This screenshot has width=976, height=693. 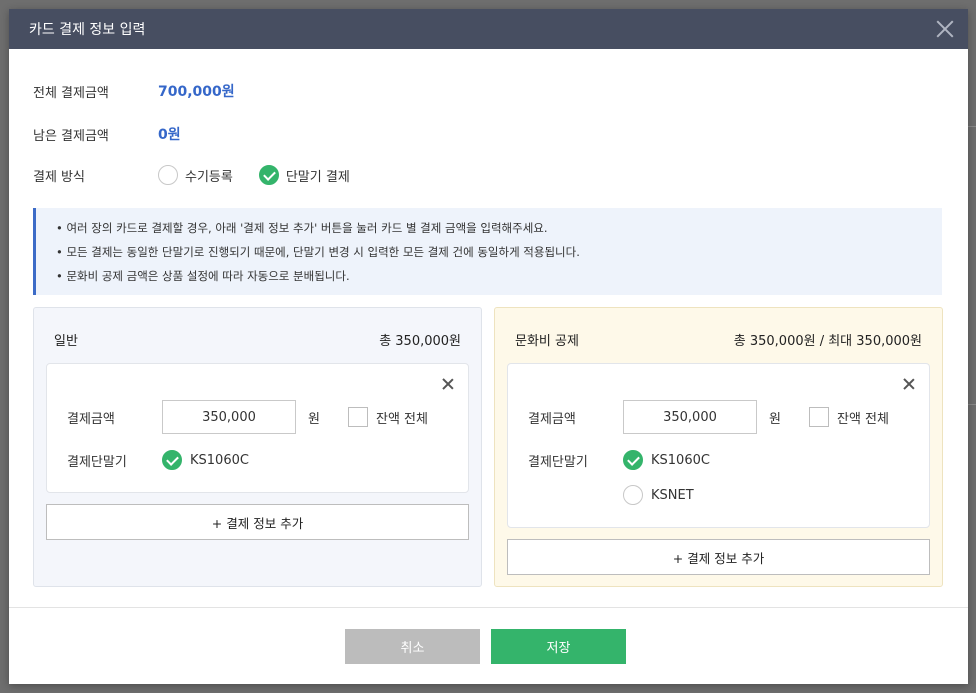 What do you see at coordinates (134, 91) in the screenshot?
I see `total-amount-row: 전체 결제금액 700,000원` at bounding box center [134, 91].